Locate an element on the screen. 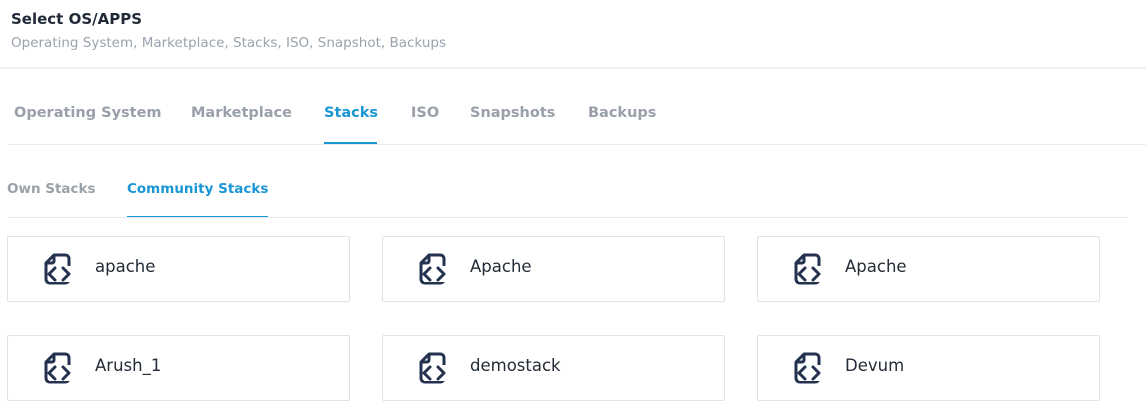  stack-card: Devum is located at coordinates (928, 368).